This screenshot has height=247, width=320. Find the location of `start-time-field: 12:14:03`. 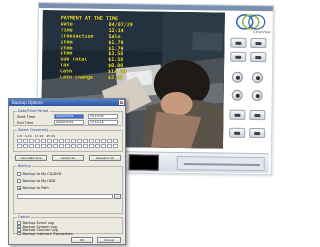

start-time-field: 12:14:03 is located at coordinates (103, 116).